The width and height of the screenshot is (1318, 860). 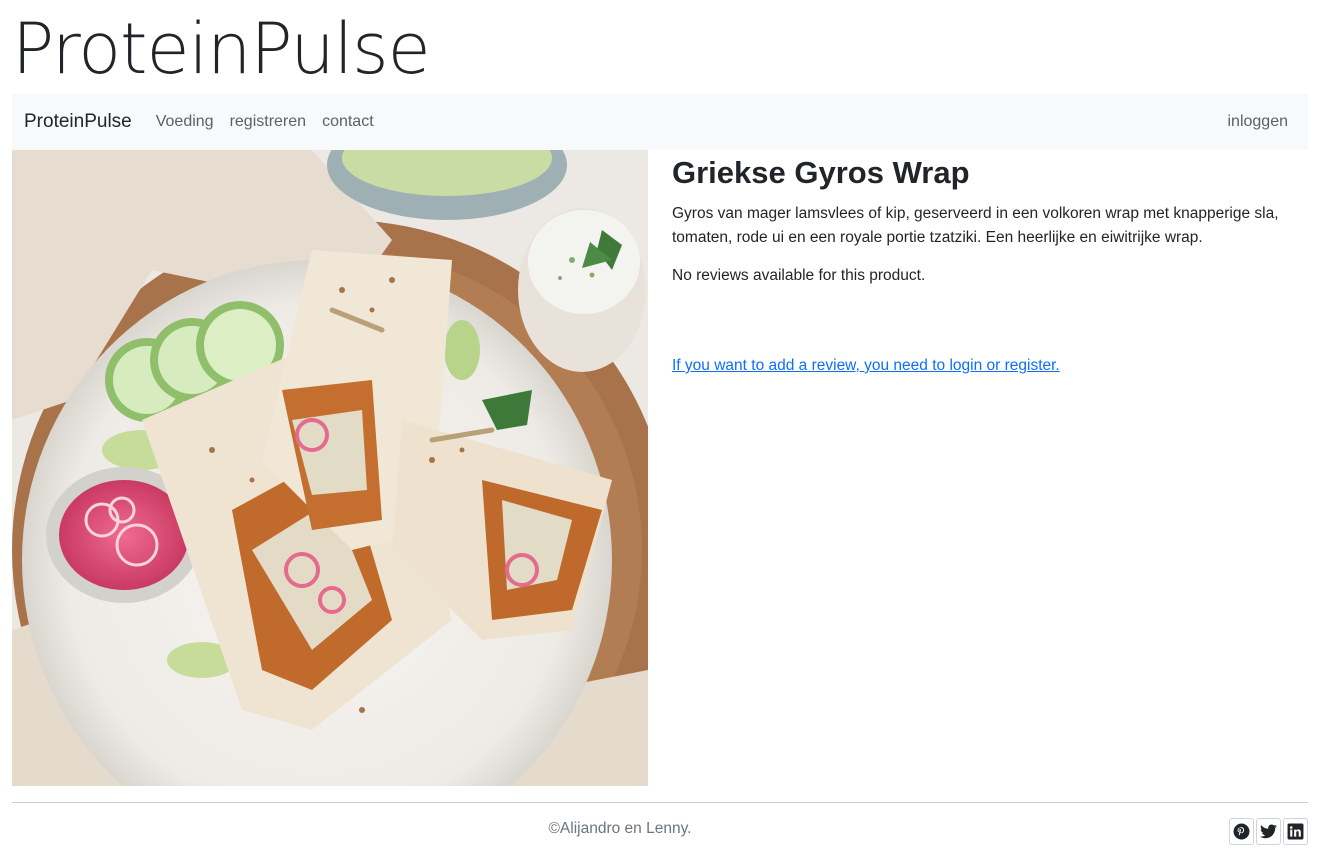 I want to click on twitter-icon, so click(x=1268, y=831).